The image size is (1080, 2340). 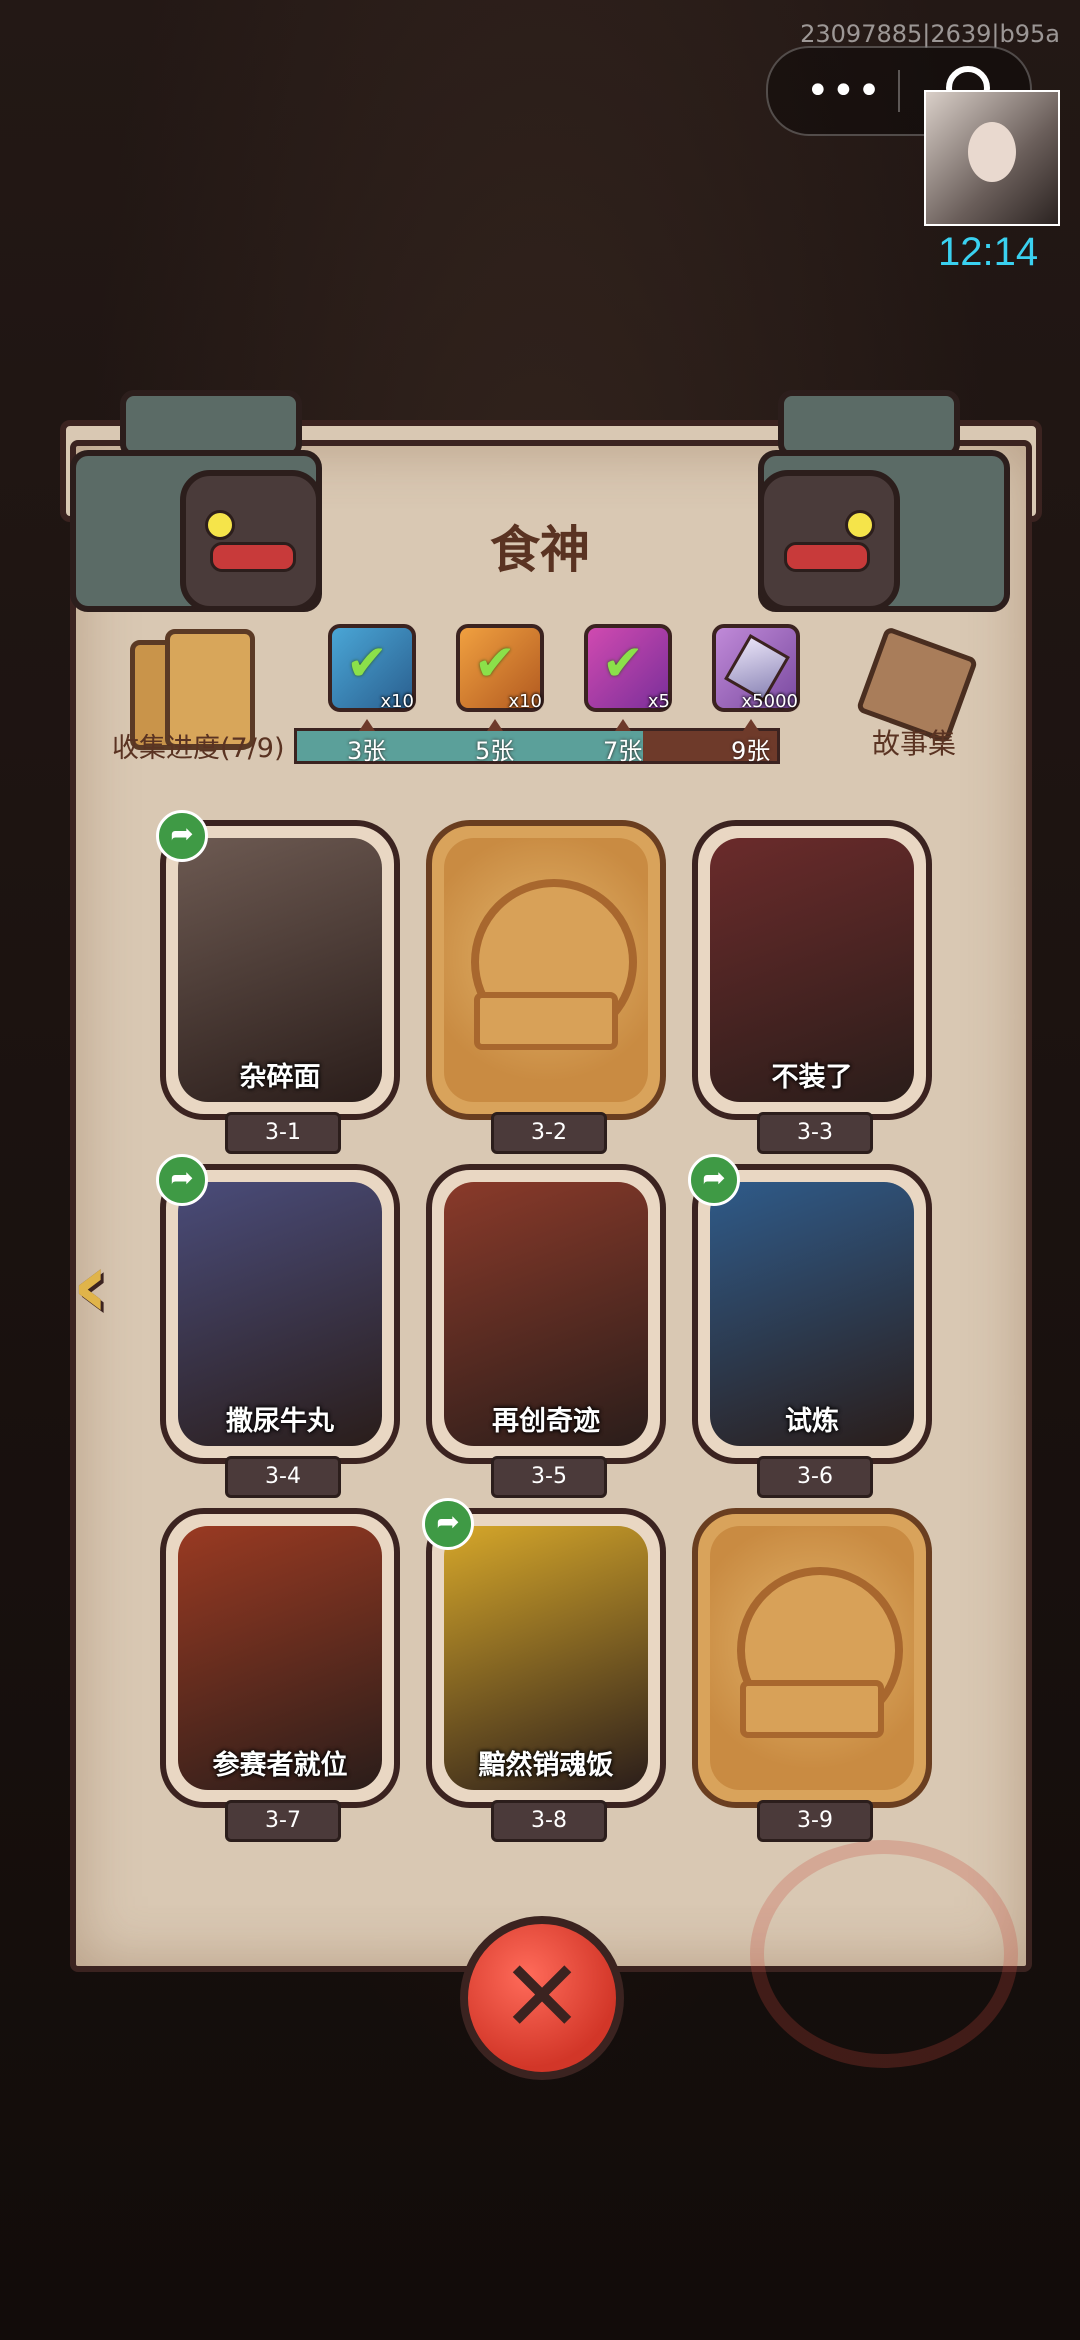 I want to click on card-number-tag: 3-6, so click(x=815, y=1477).